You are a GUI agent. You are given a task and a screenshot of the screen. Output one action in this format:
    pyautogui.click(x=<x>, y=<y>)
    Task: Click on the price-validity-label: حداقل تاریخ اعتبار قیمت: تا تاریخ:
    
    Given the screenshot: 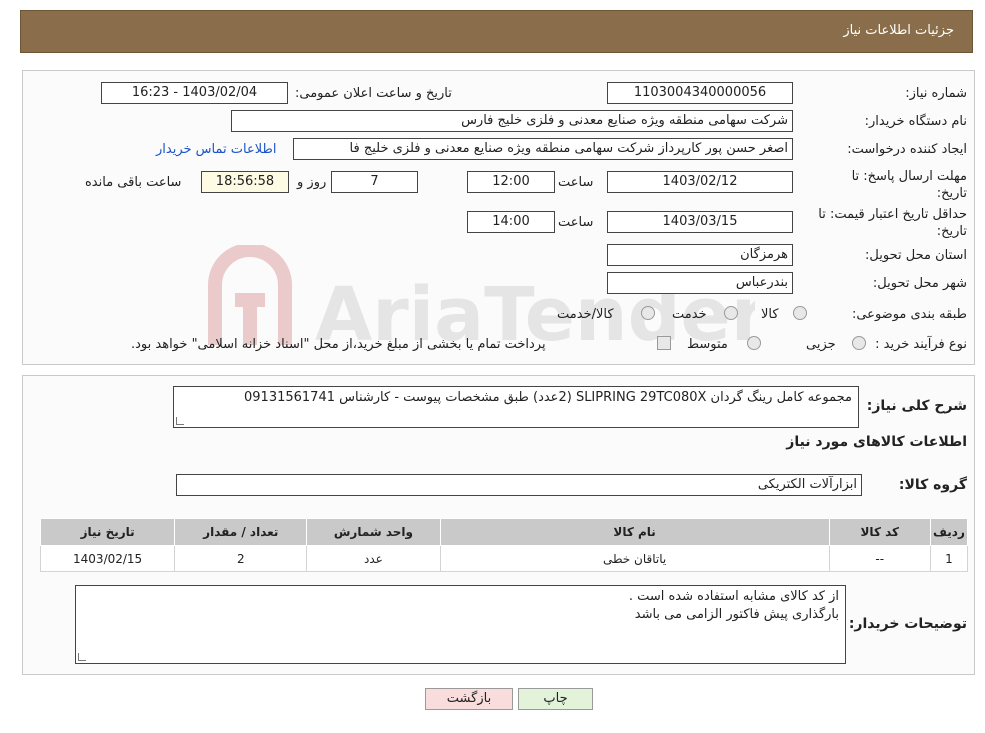 What is the action you would take?
    pyautogui.click(x=892, y=223)
    